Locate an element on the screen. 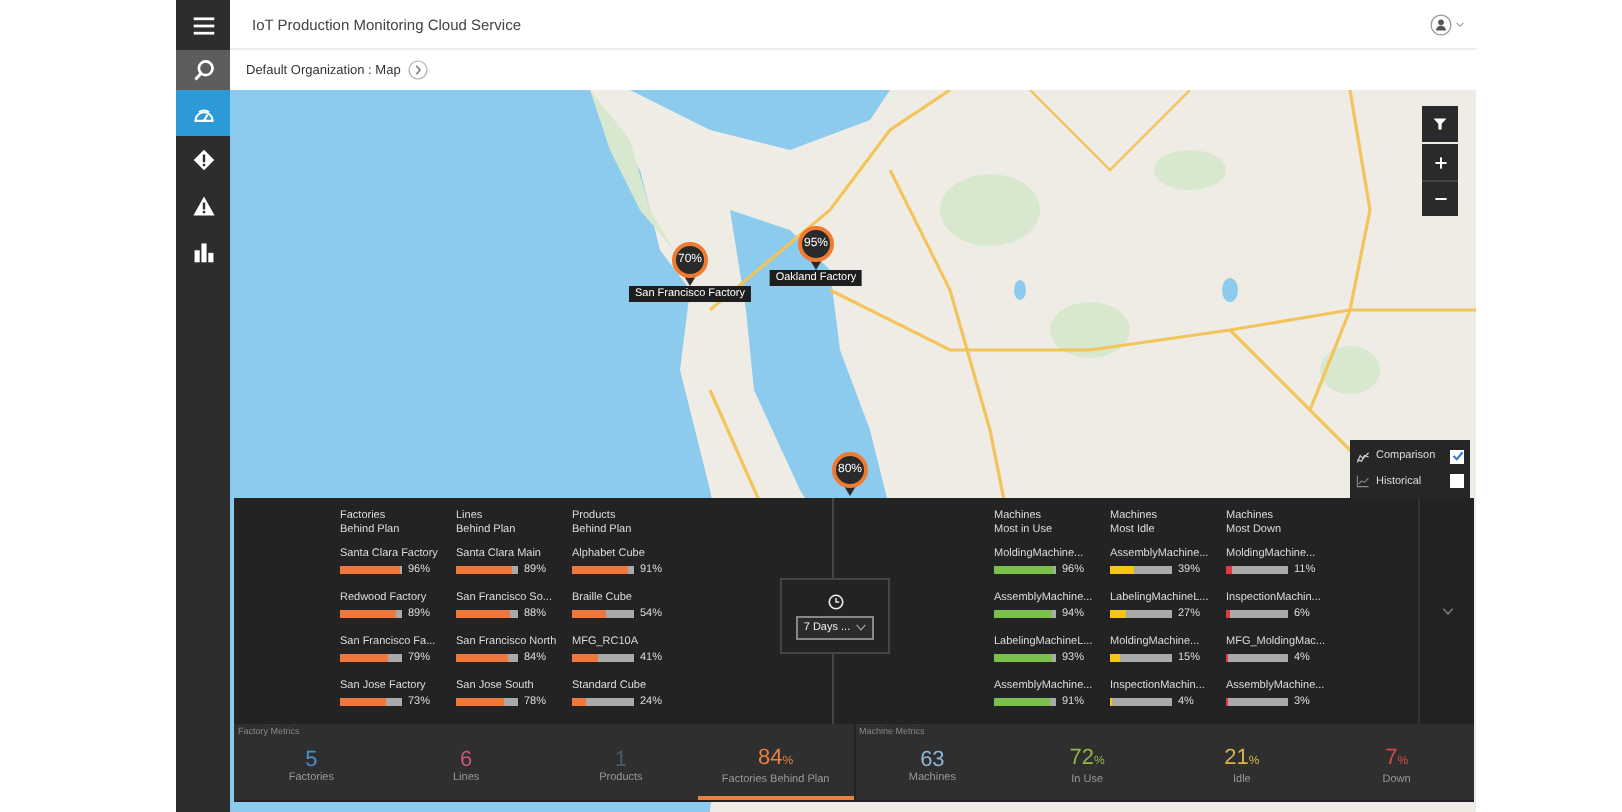 The image size is (1622, 812). menu-icon is located at coordinates (203, 25).